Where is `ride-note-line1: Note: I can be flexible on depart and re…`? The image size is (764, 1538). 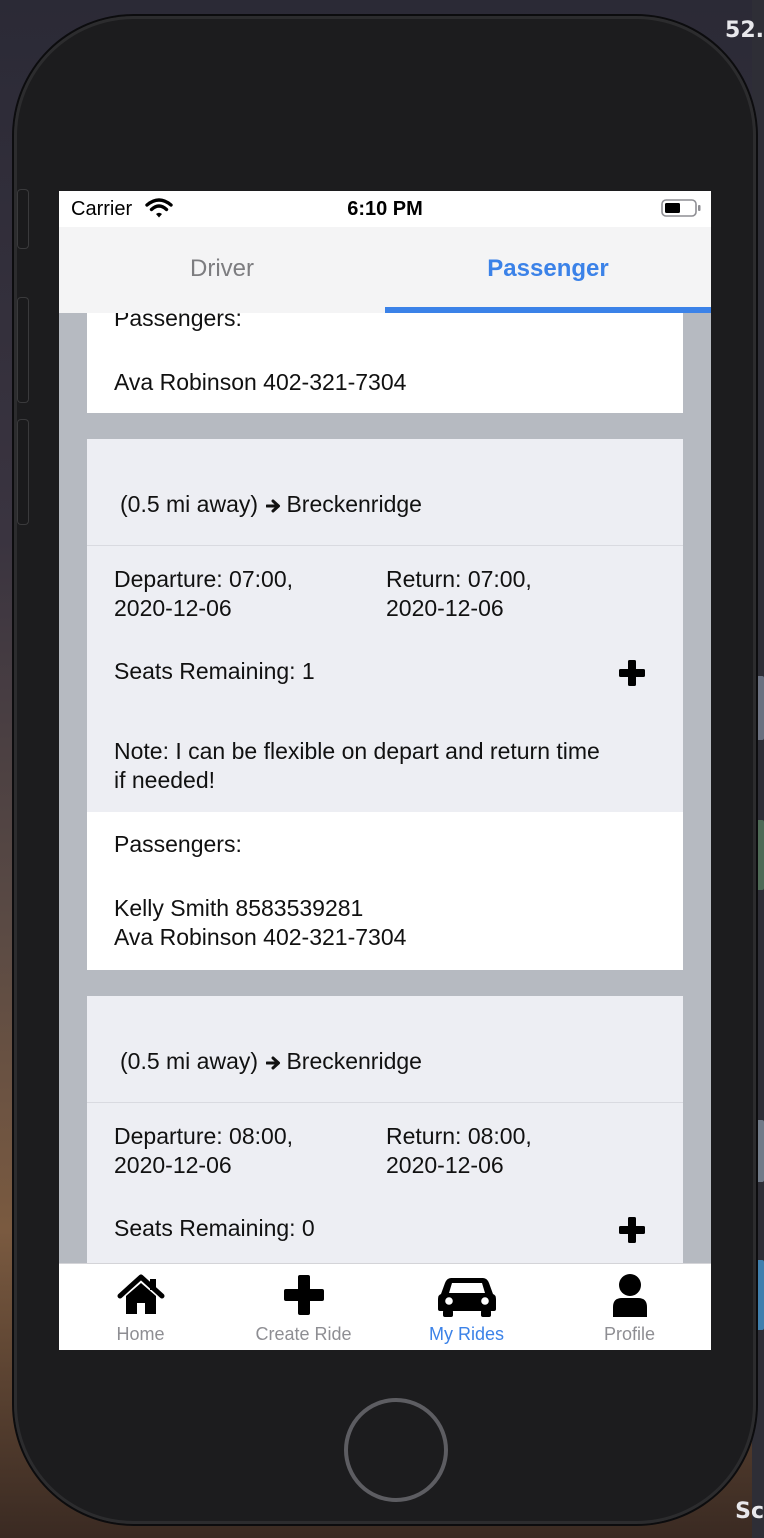 ride-note-line1: Note: I can be flexible on depart and re… is located at coordinates (357, 751).